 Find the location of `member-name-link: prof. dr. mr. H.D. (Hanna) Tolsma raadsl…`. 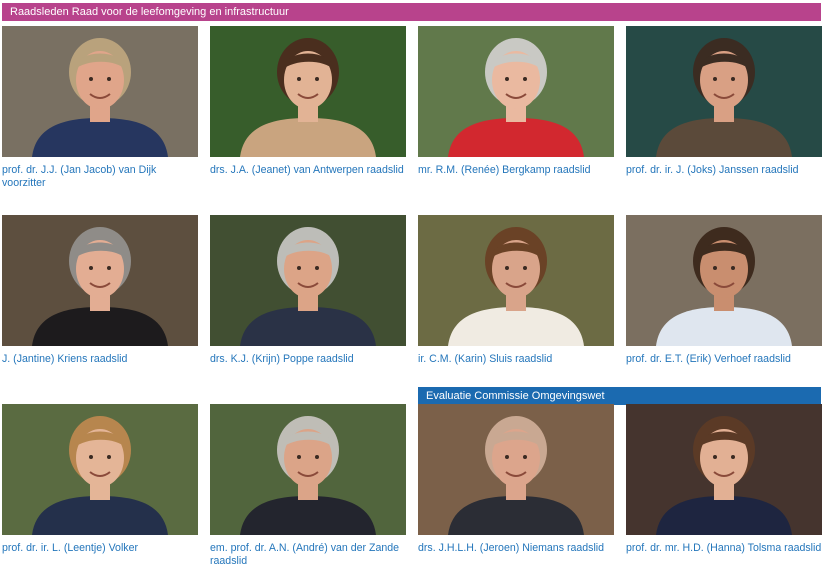

member-name-link: prof. dr. mr. H.D. (Hanna) Tolsma raadsl… is located at coordinates (724, 548).